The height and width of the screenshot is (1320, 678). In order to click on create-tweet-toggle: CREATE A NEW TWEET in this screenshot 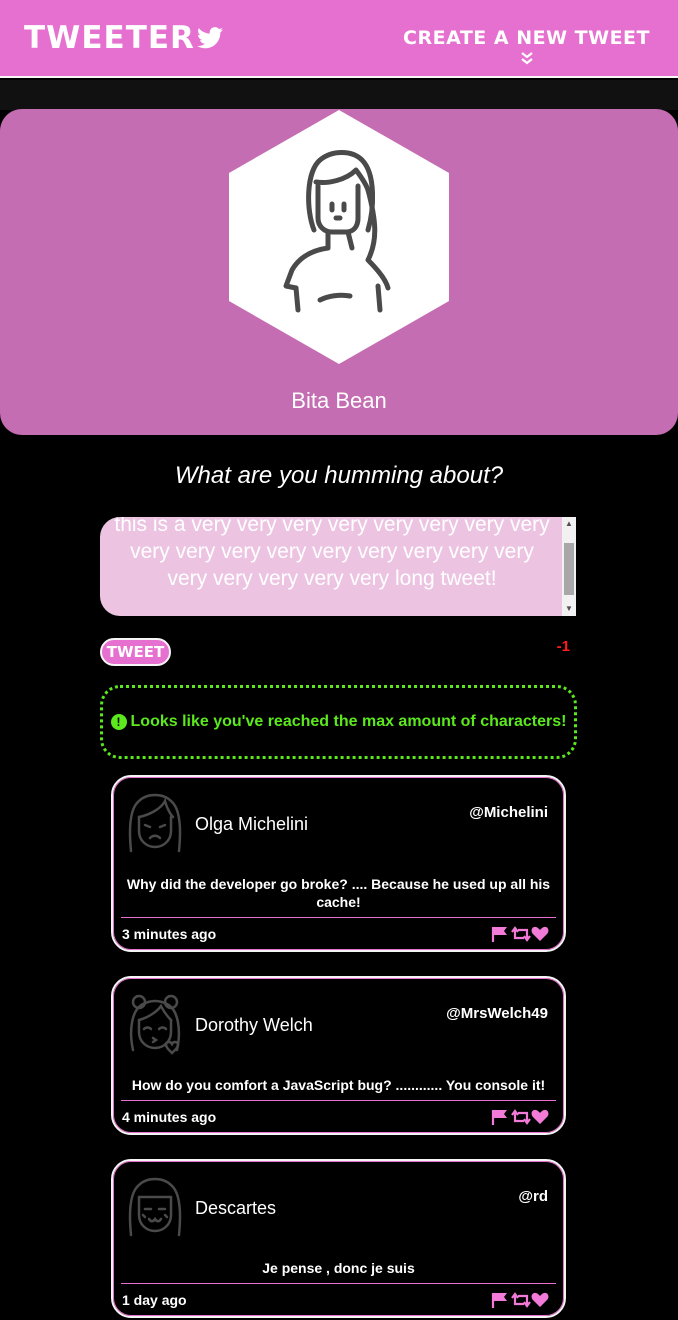, I will do `click(526, 46)`.